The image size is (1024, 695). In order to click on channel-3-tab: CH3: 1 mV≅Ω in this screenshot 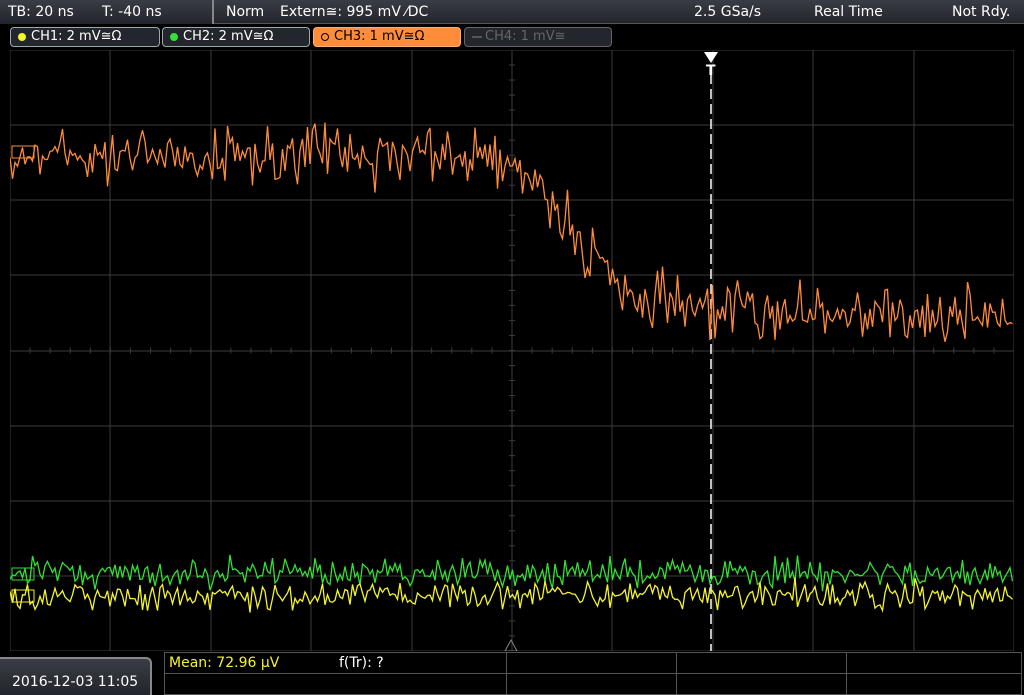, I will do `click(387, 37)`.